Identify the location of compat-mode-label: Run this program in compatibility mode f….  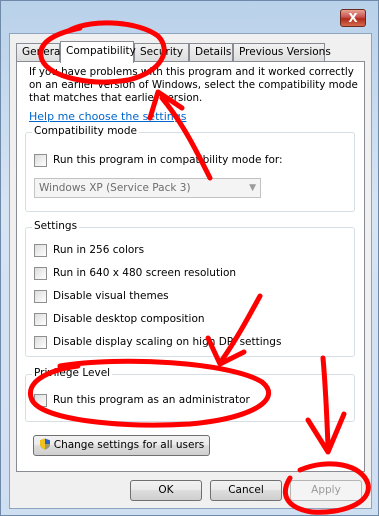
(168, 160).